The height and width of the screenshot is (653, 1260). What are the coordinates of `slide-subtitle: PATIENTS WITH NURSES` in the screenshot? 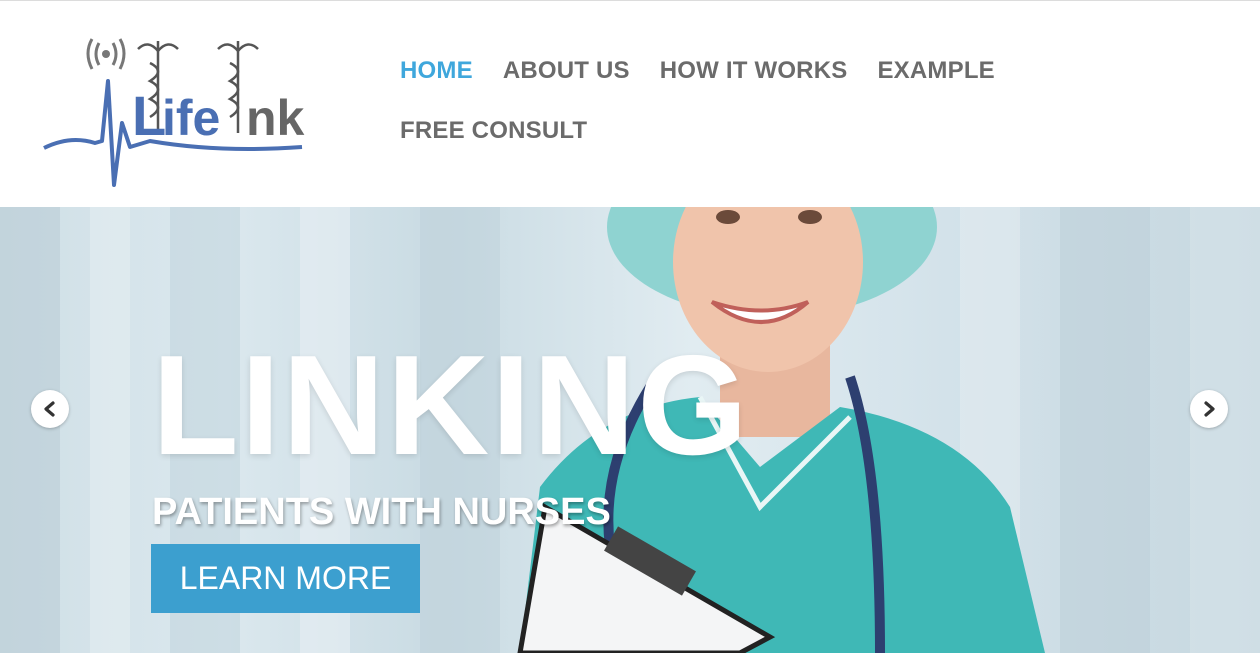 It's located at (381, 512).